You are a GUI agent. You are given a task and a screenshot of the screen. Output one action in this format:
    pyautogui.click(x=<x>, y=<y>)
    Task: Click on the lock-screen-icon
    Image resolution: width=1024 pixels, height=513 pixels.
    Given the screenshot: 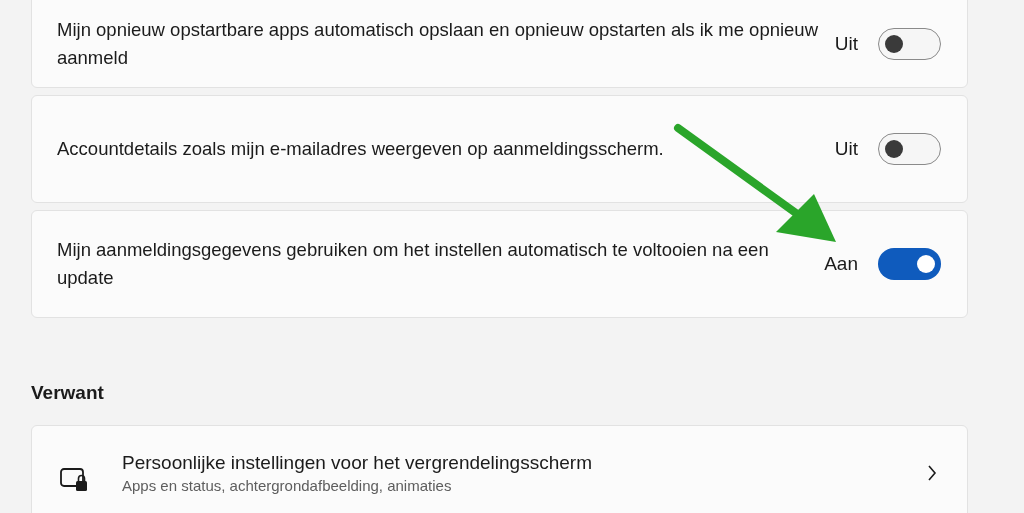 What is the action you would take?
    pyautogui.click(x=74, y=479)
    